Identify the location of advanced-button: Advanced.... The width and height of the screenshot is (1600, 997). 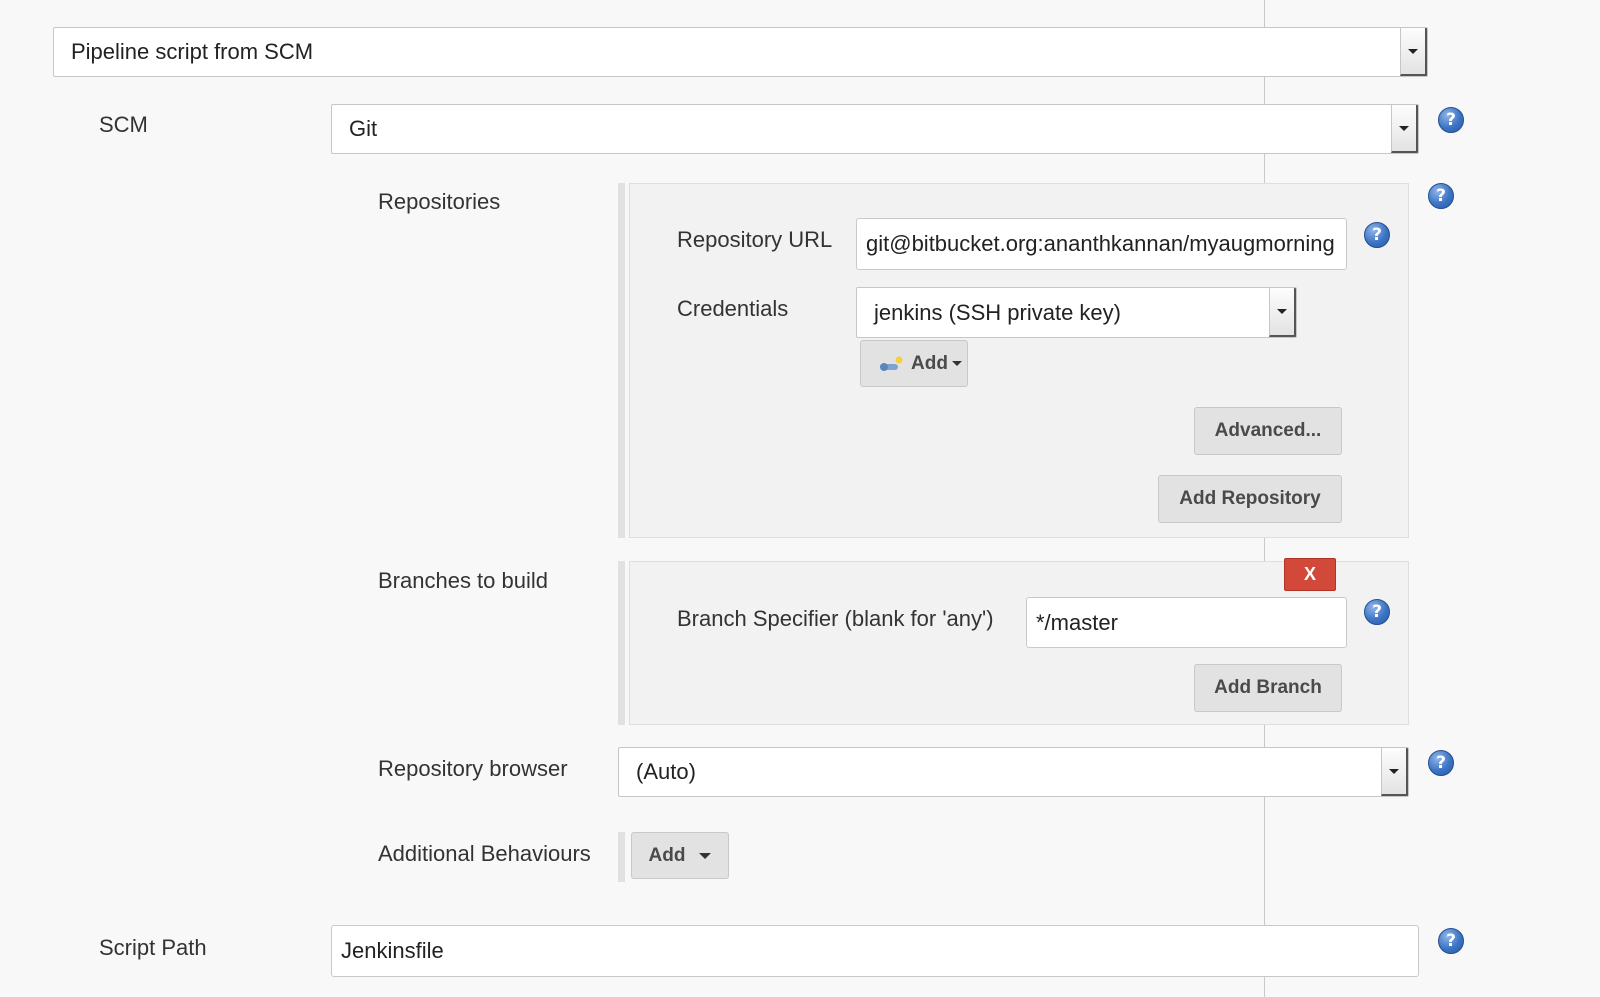
(1268, 431).